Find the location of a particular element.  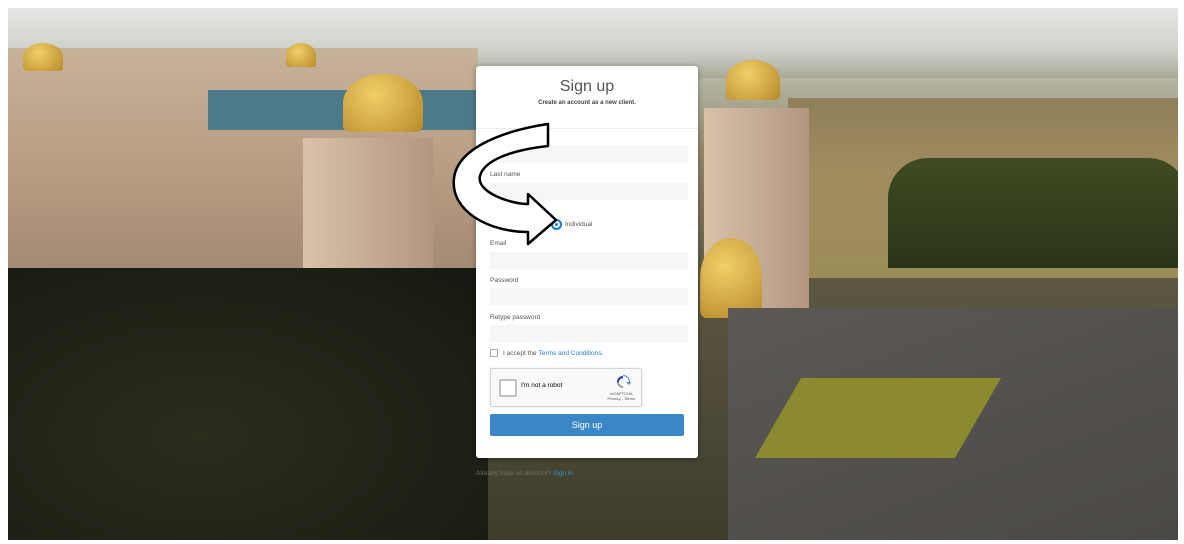

recaptcha-label: I'm not a robot is located at coordinates (542, 385).